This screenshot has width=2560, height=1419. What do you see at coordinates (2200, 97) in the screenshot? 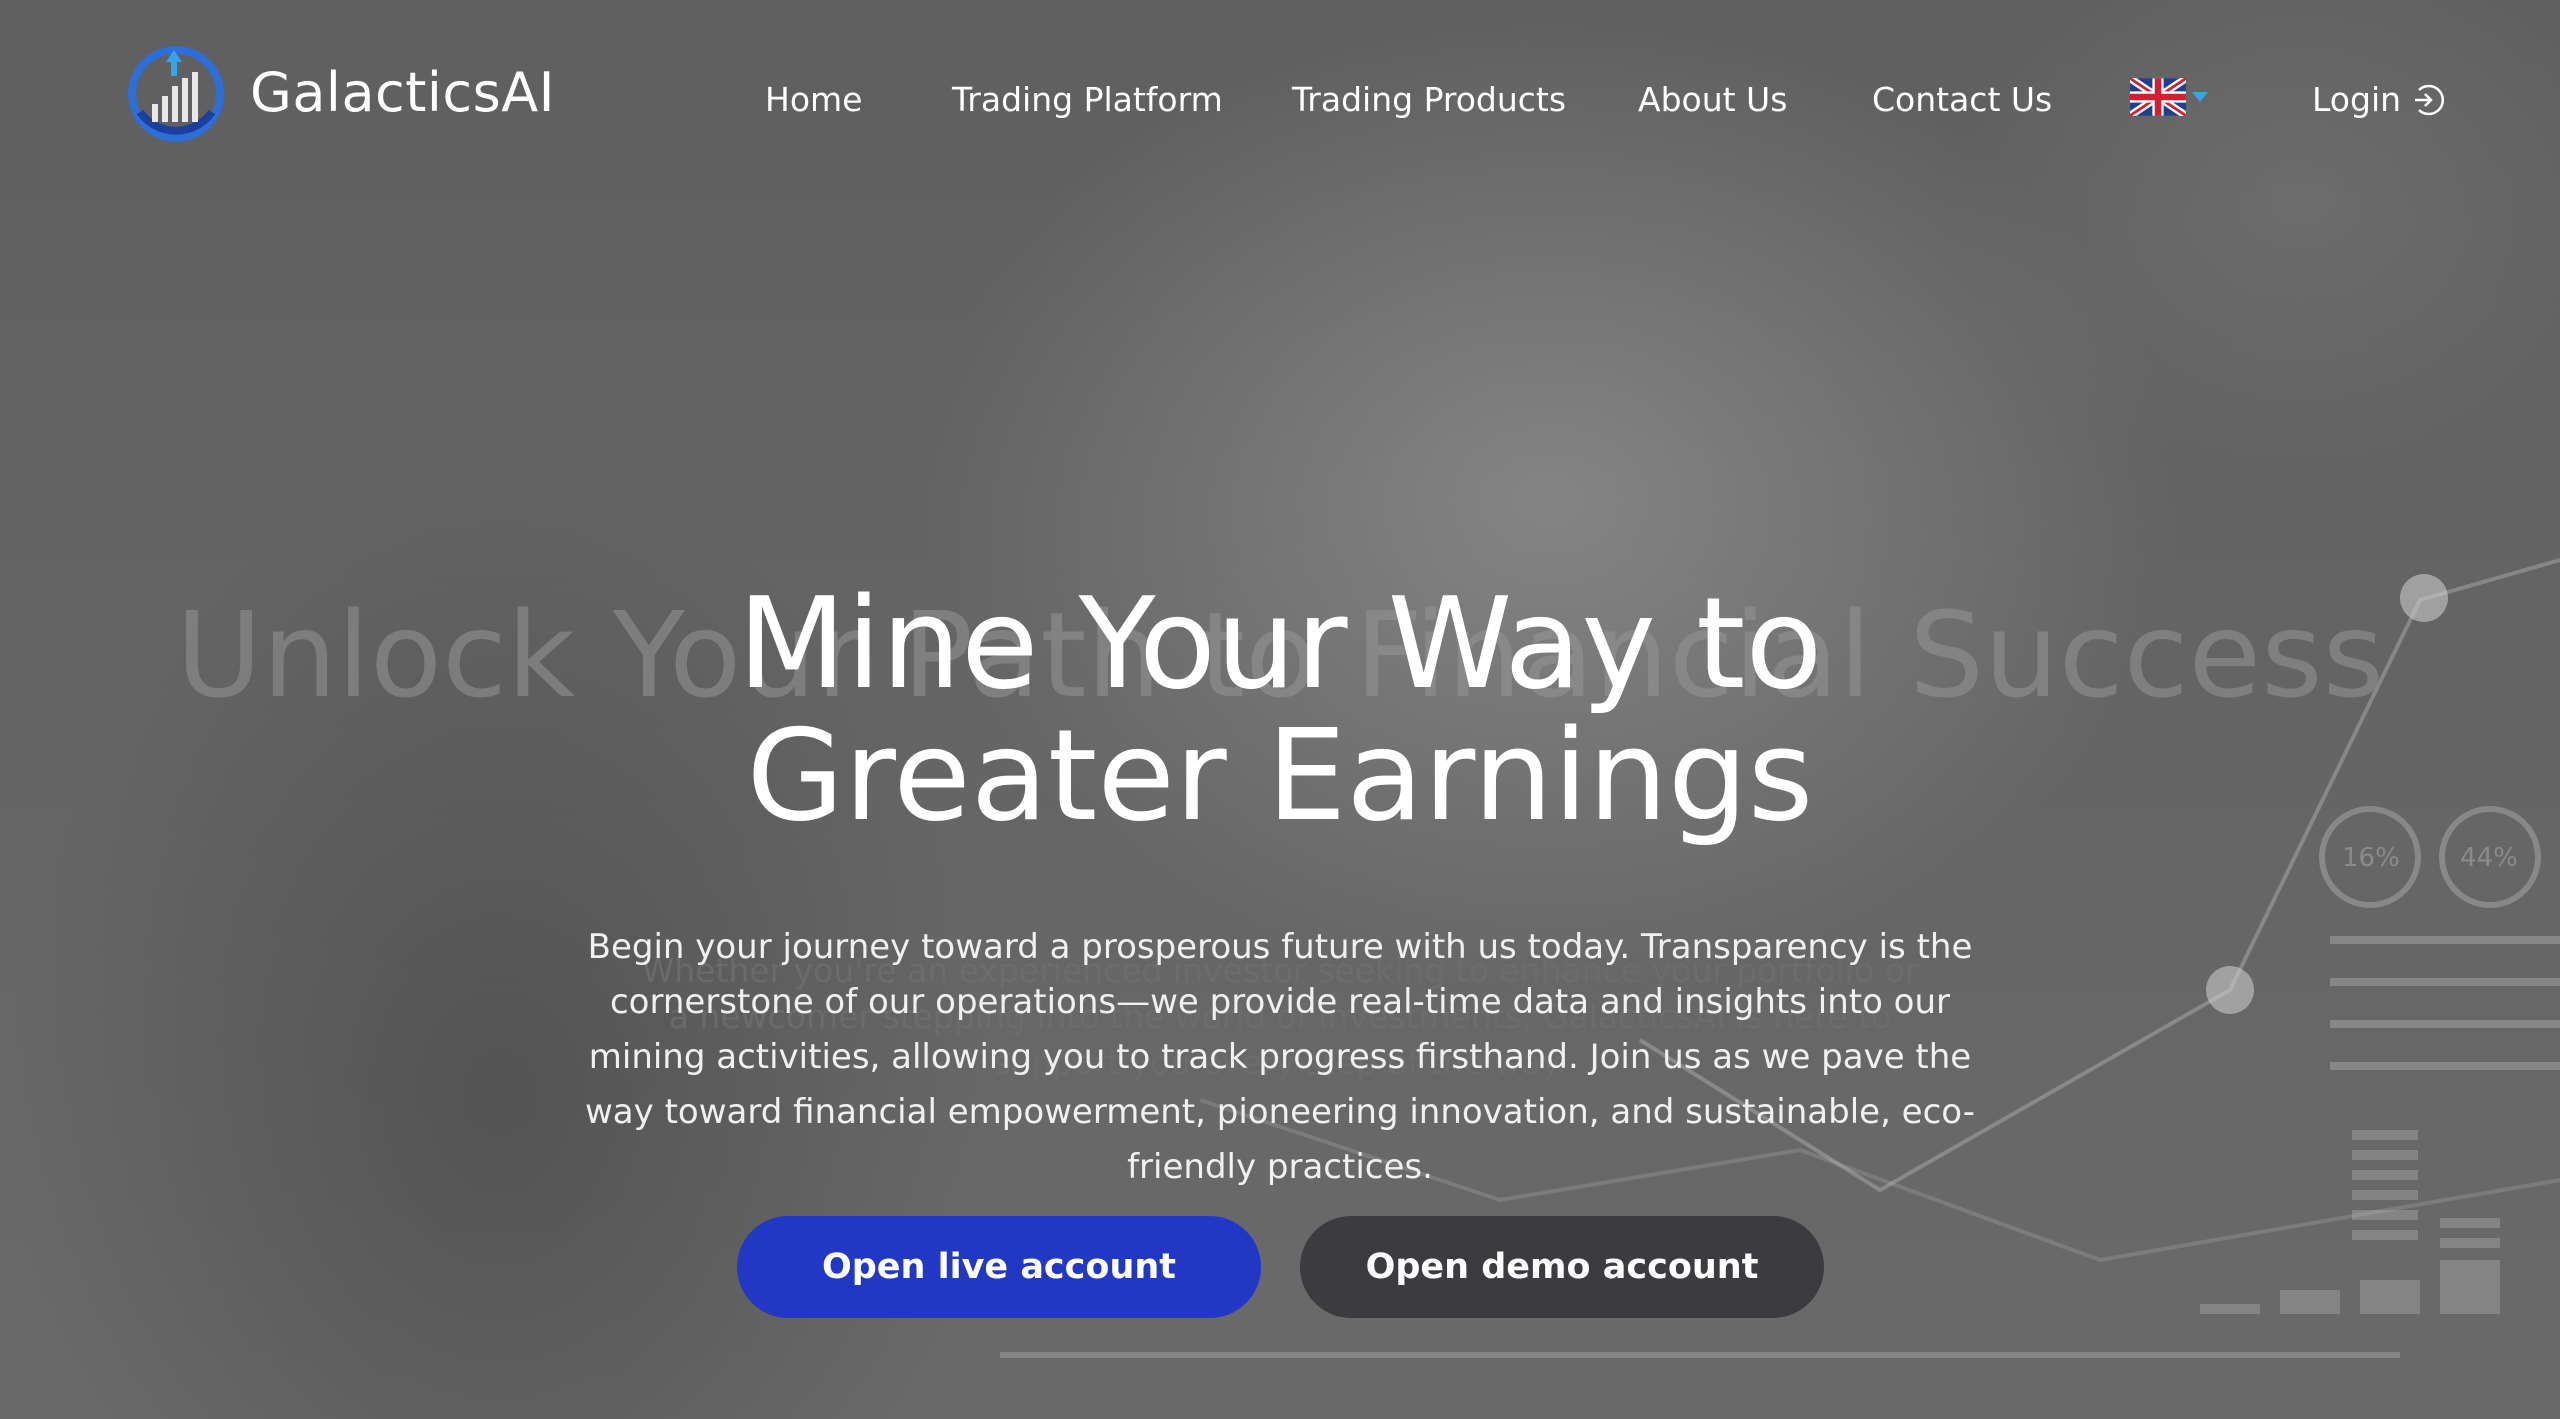
I see `chevron-down-icon` at bounding box center [2200, 97].